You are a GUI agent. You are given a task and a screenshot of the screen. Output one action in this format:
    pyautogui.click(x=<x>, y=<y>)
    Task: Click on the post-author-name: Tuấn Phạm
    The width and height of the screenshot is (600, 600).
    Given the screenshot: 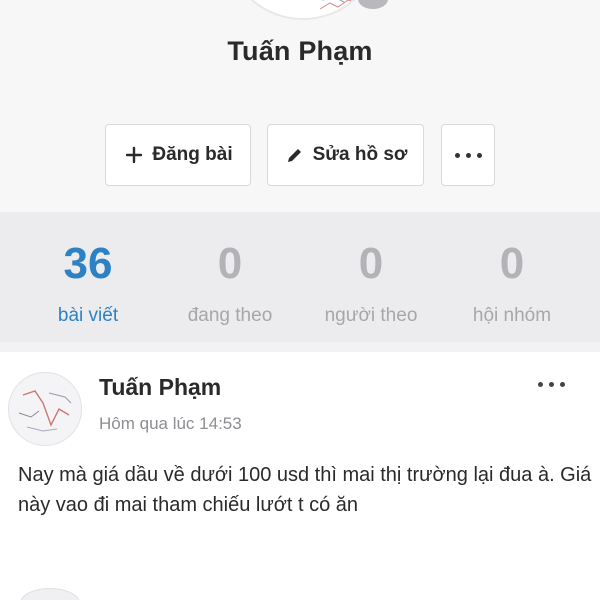 What is the action you would take?
    pyautogui.click(x=160, y=387)
    